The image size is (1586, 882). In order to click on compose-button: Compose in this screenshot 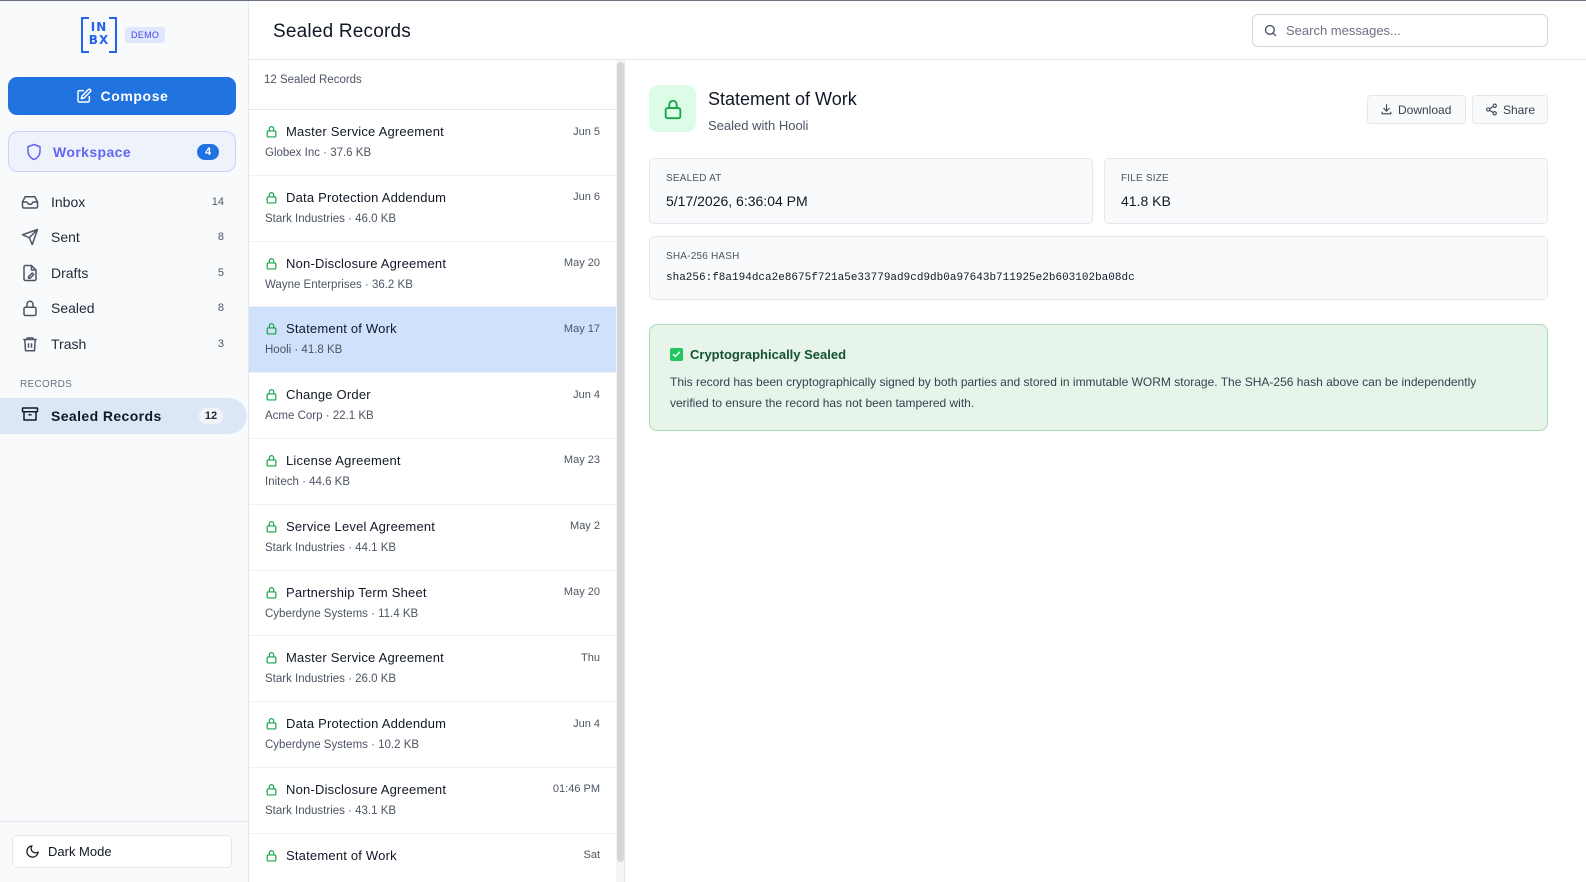, I will do `click(122, 96)`.